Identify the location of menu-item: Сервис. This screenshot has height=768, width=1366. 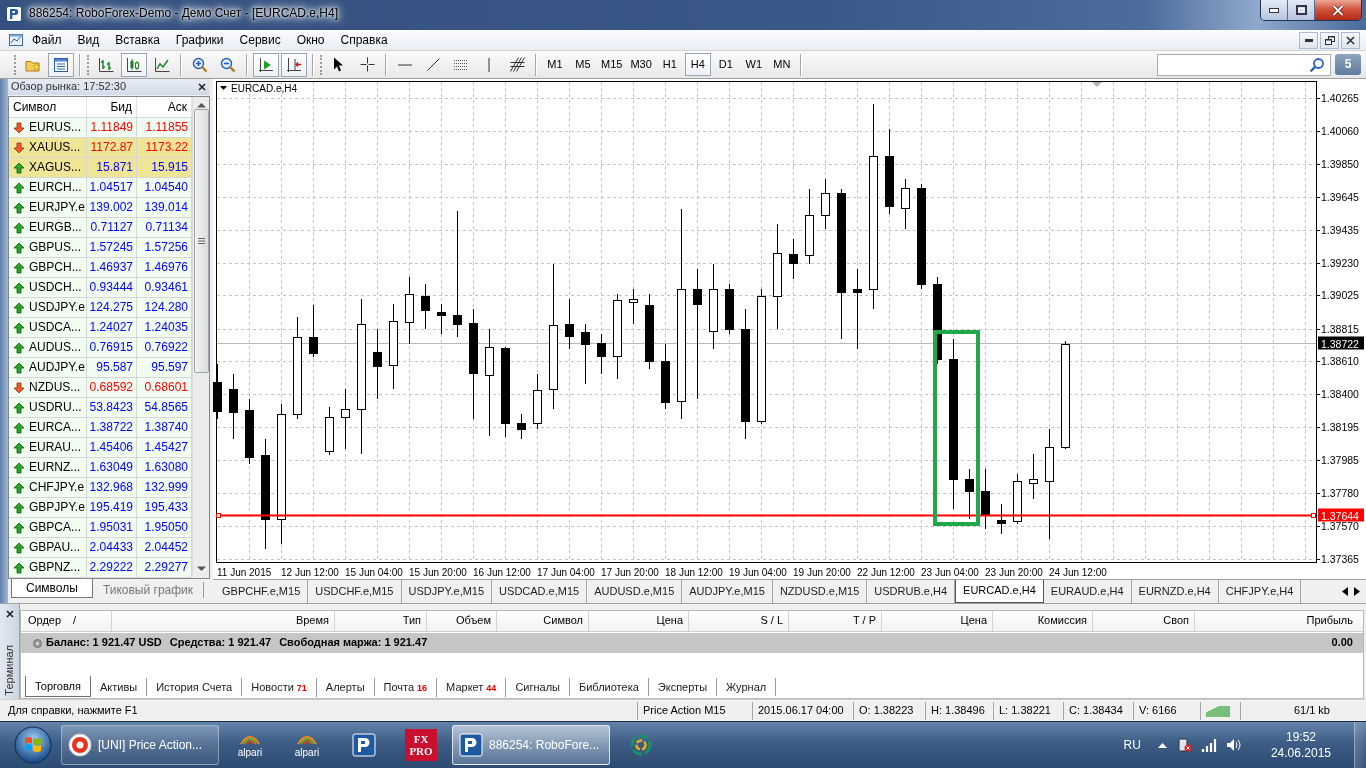
(260, 40).